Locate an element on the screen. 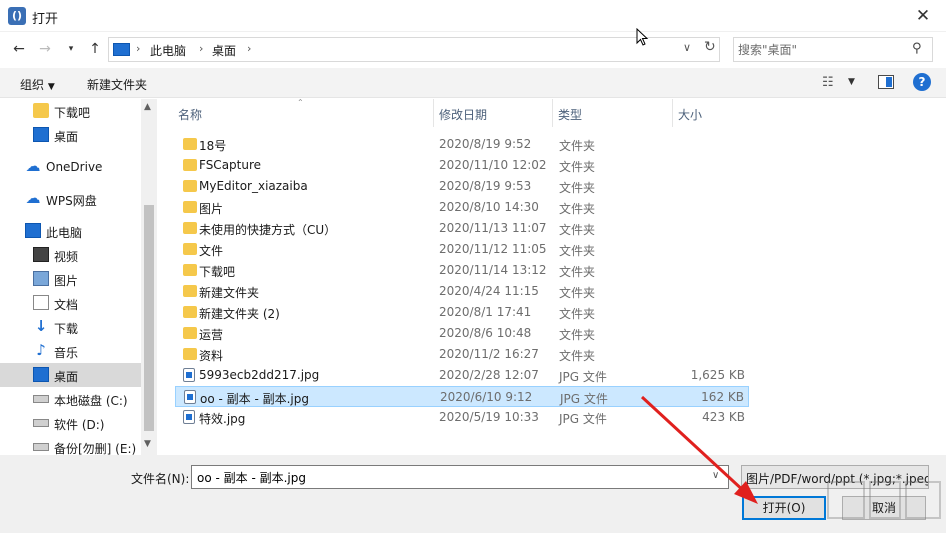  file-row: 文件 2020/11/12 11:05 文件夹 is located at coordinates (462, 249).